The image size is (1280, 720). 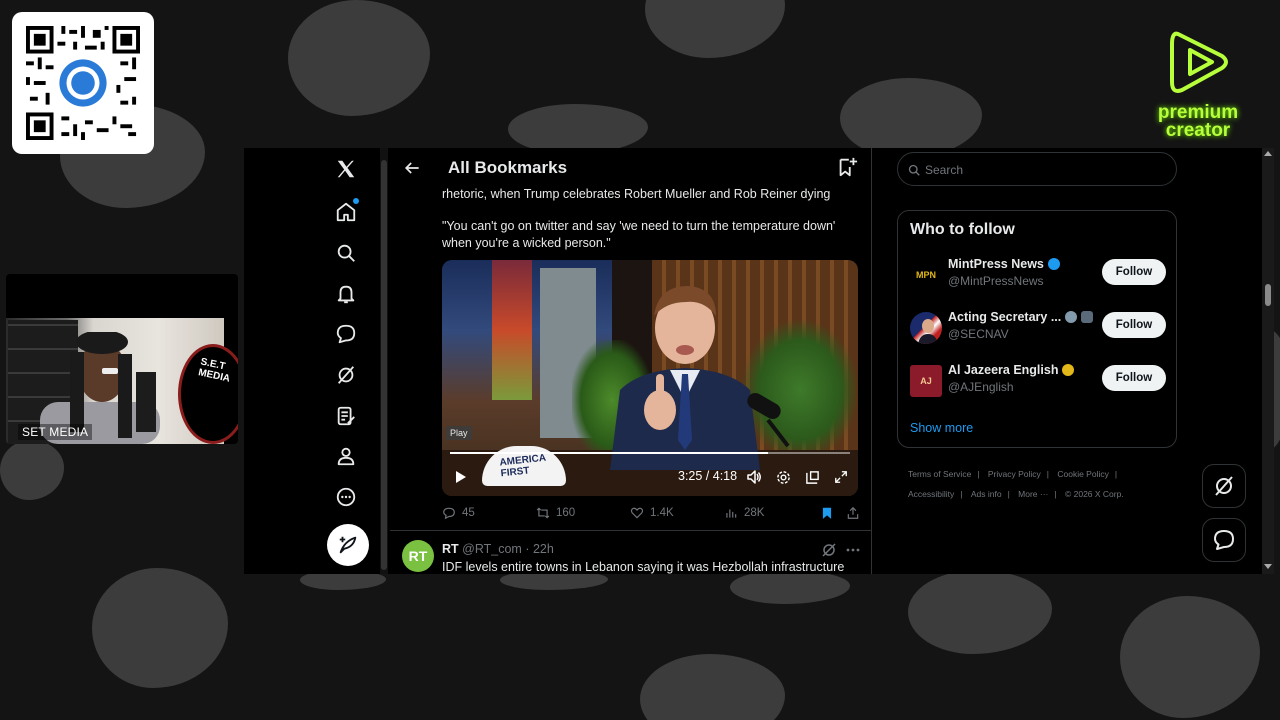 I want to click on repost-button: 160, so click(x=555, y=513).